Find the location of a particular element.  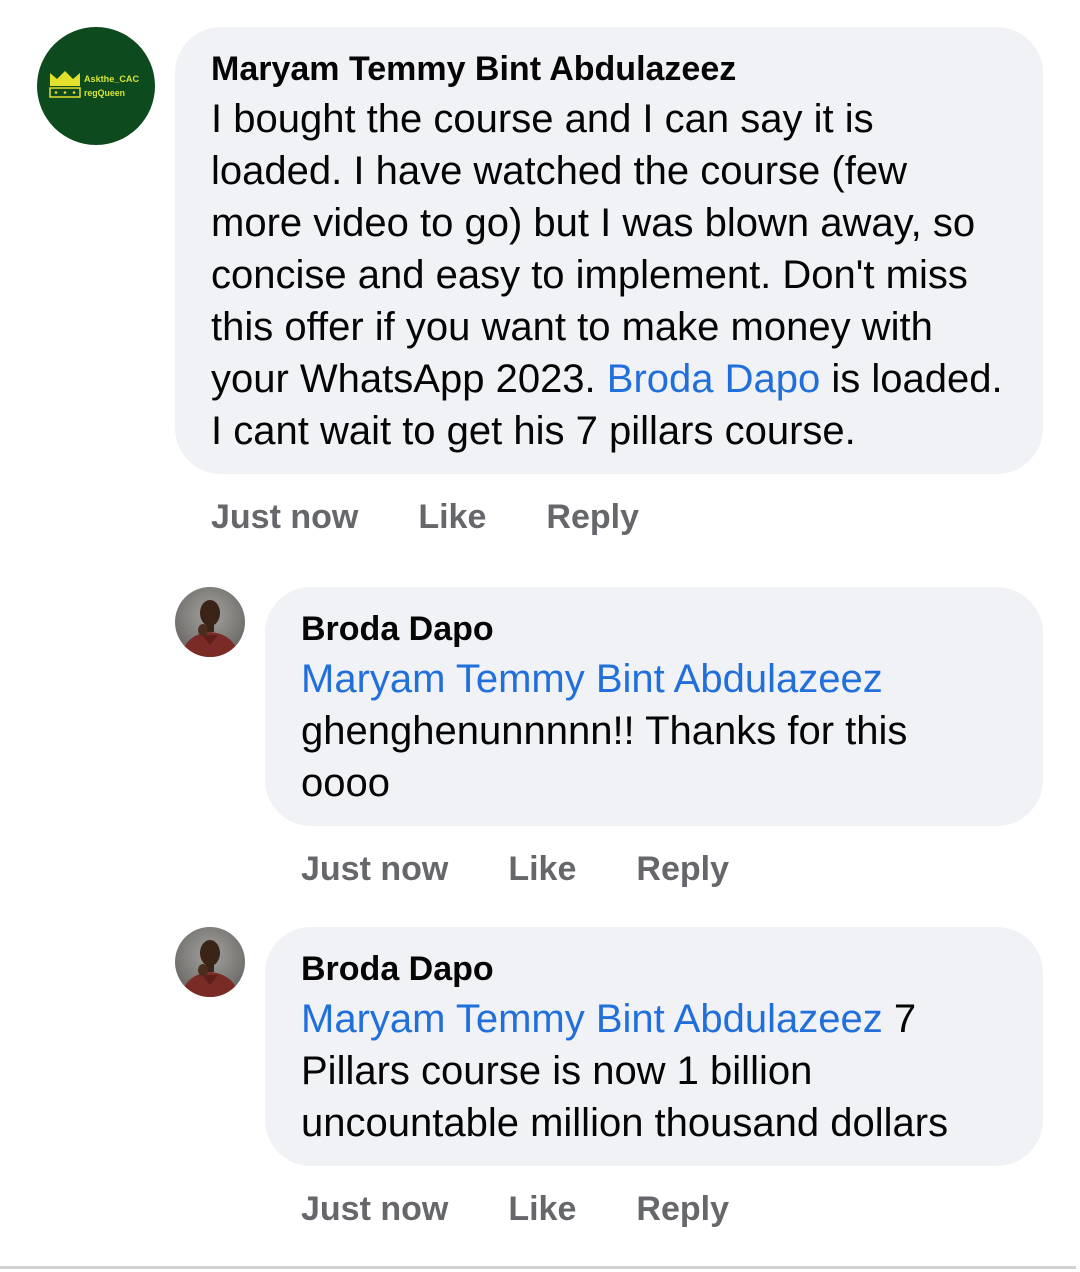

comment-text-line: I cant wait to get his 7 pillars course. is located at coordinates (533, 431).